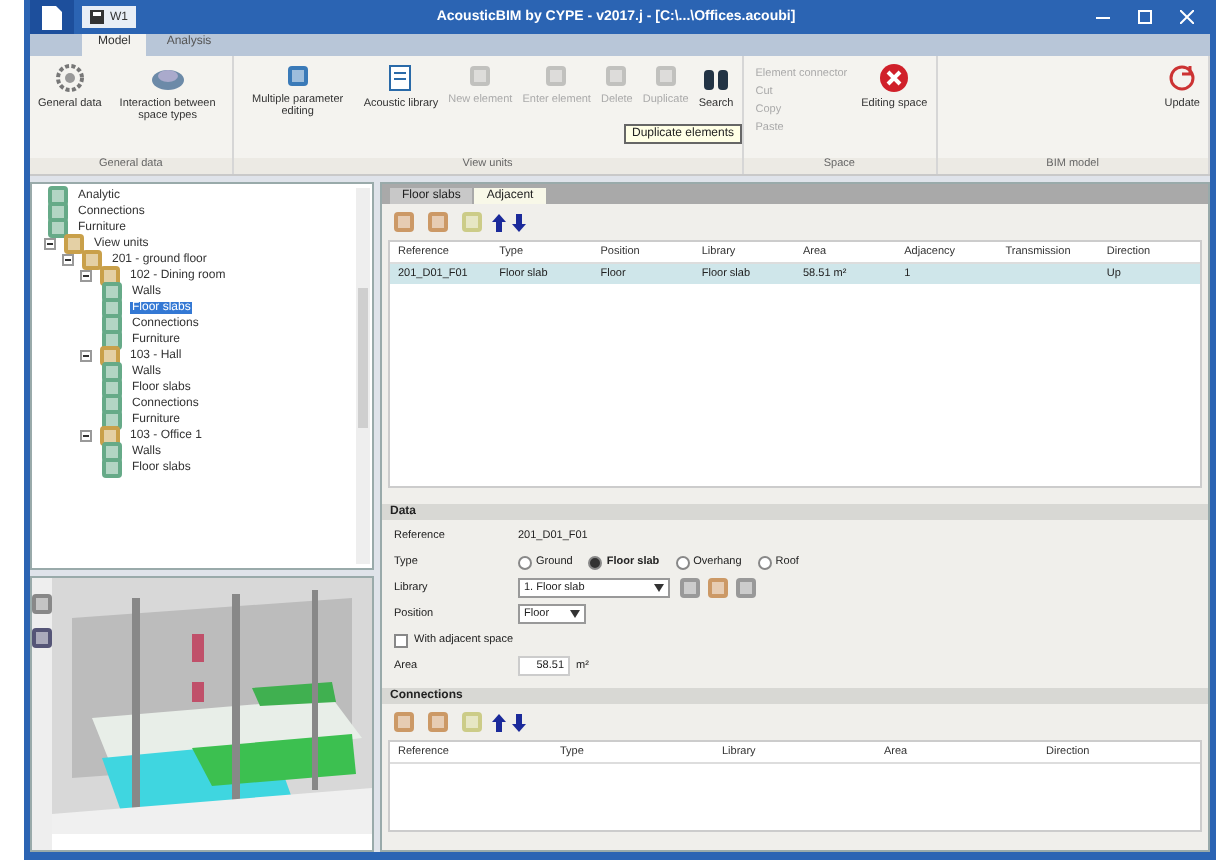 The image size is (1216, 860). What do you see at coordinates (97, 17) in the screenshot?
I see `save-icon` at bounding box center [97, 17].